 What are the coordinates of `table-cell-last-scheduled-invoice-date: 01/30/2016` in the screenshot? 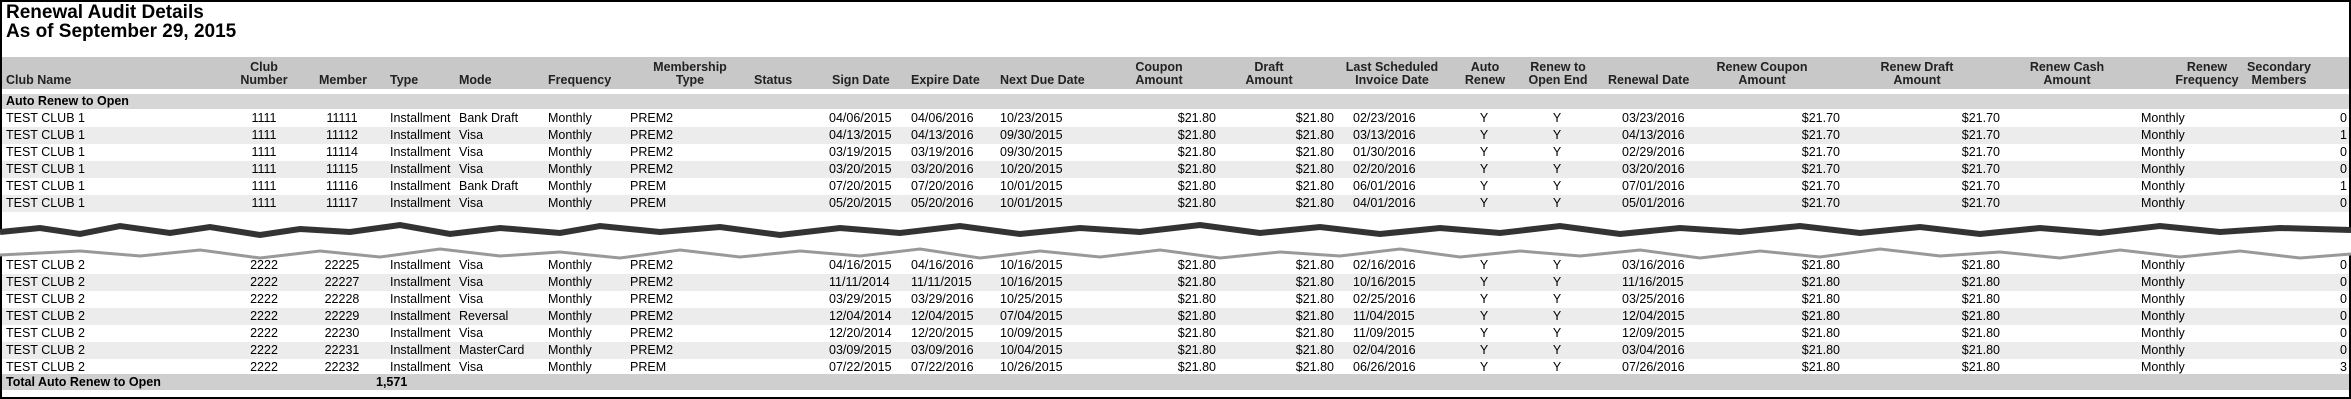 It's located at (1384, 152).